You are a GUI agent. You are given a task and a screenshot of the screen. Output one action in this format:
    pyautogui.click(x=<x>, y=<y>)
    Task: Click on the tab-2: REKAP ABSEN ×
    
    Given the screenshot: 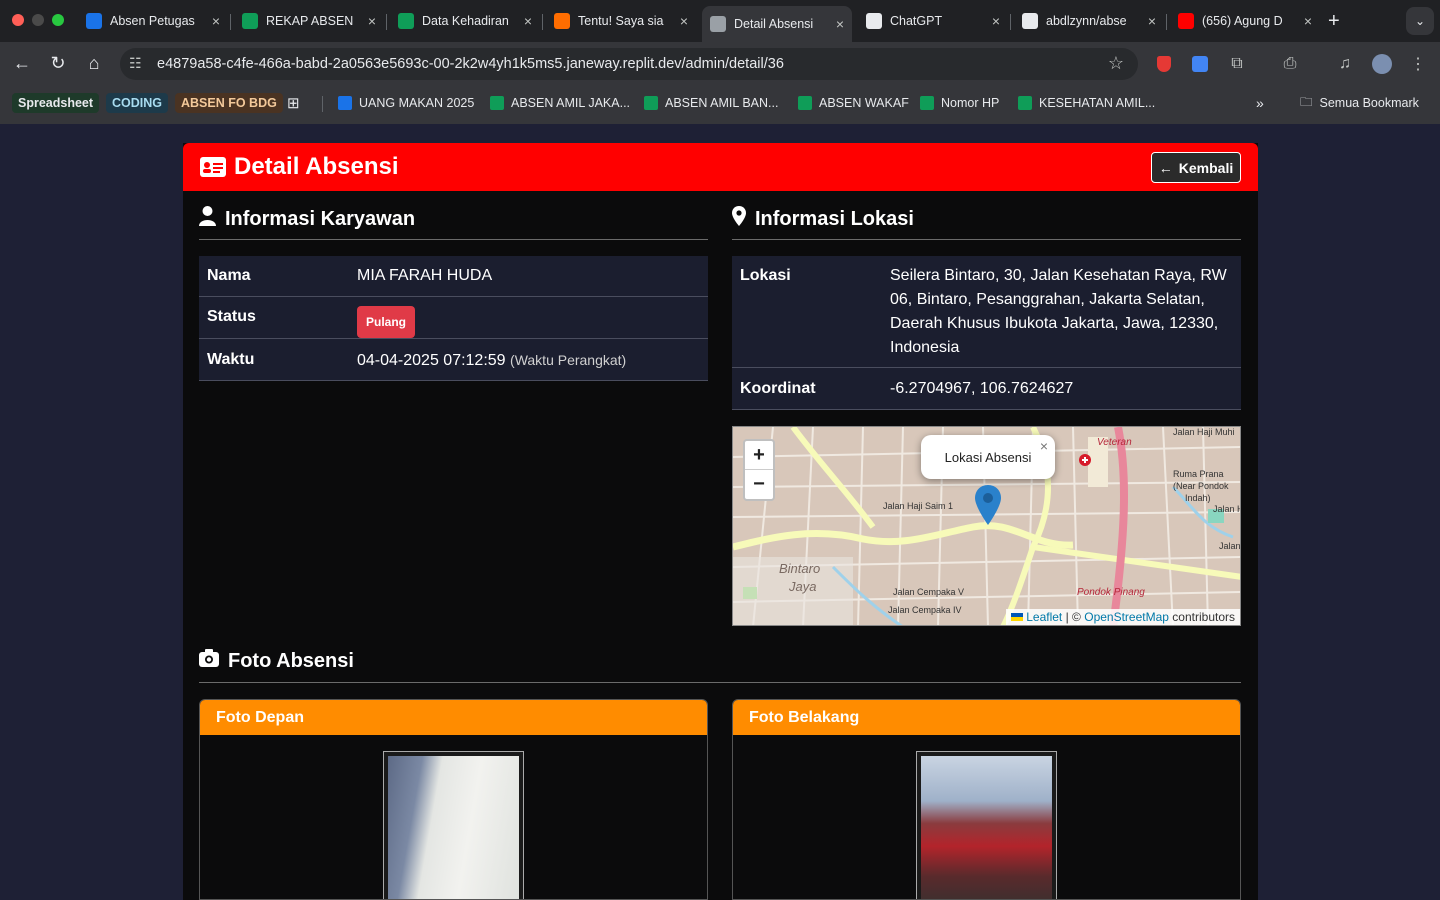 What is the action you would take?
    pyautogui.click(x=309, y=21)
    